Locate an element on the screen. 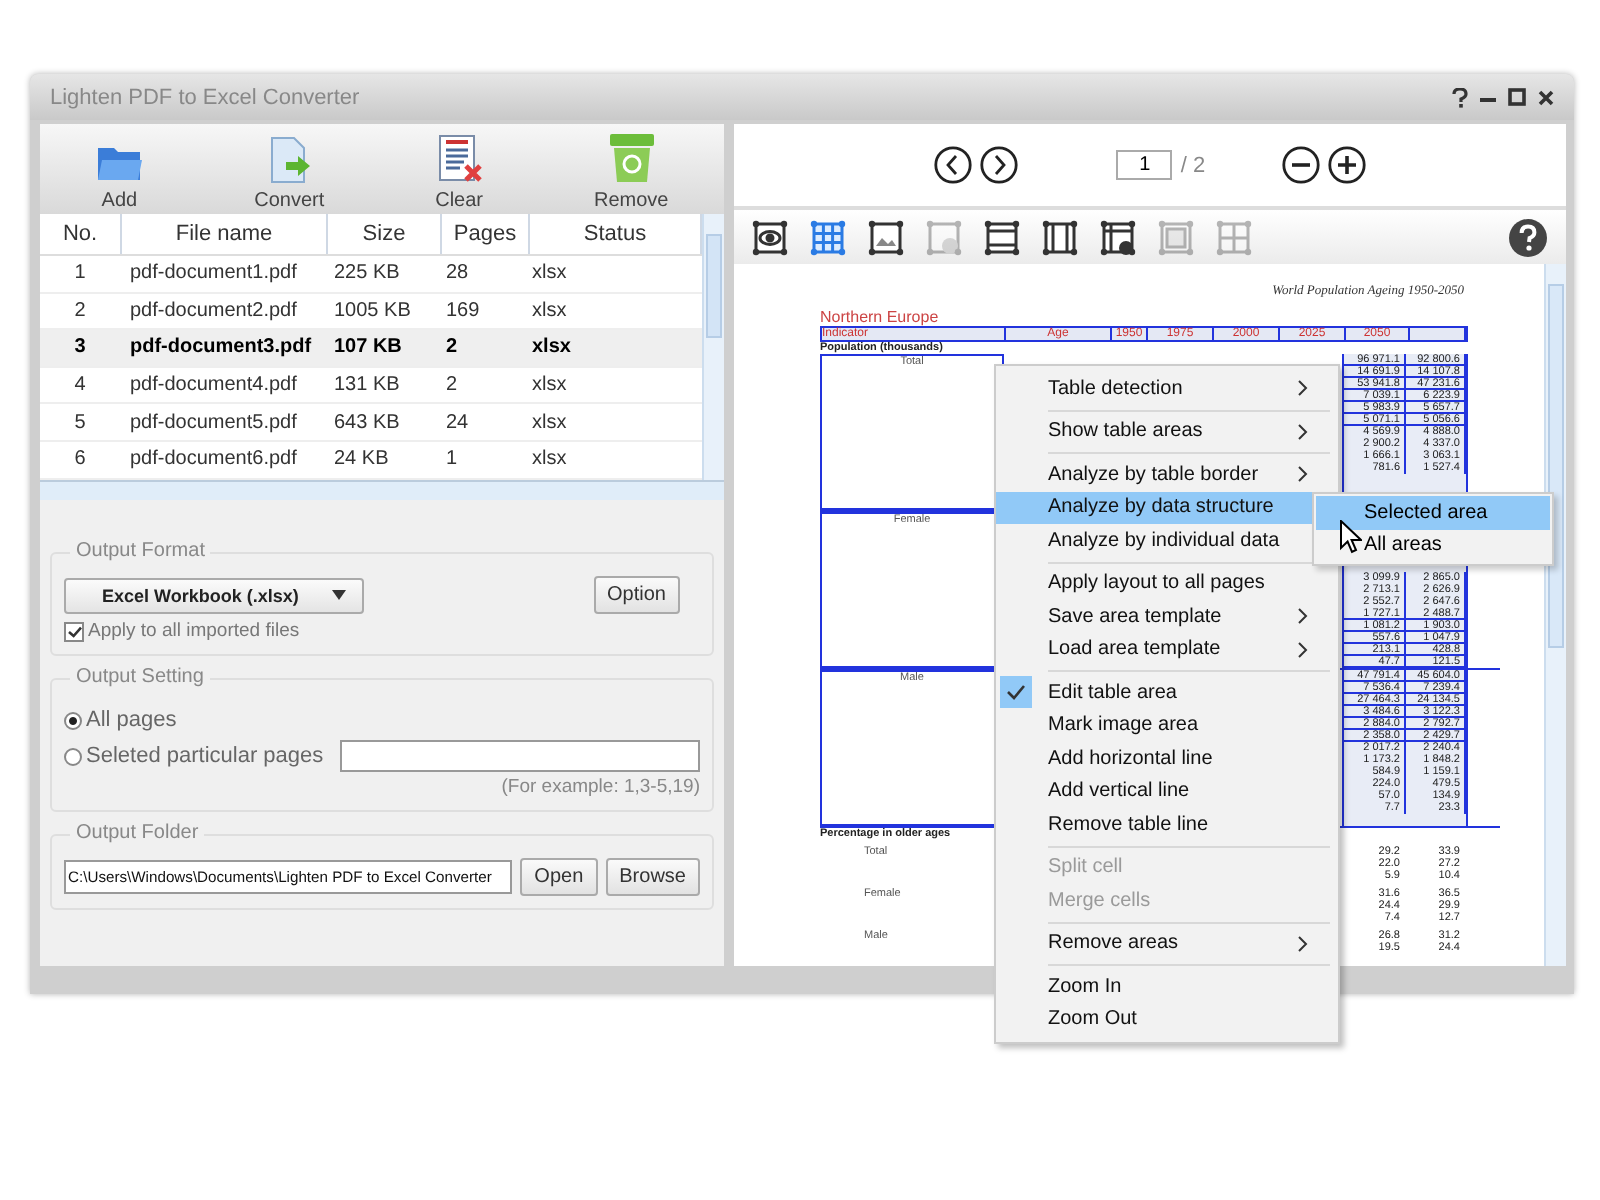 Image resolution: width=1600 pixels, height=1200 pixels. row-tool-icon is located at coordinates (1002, 237).